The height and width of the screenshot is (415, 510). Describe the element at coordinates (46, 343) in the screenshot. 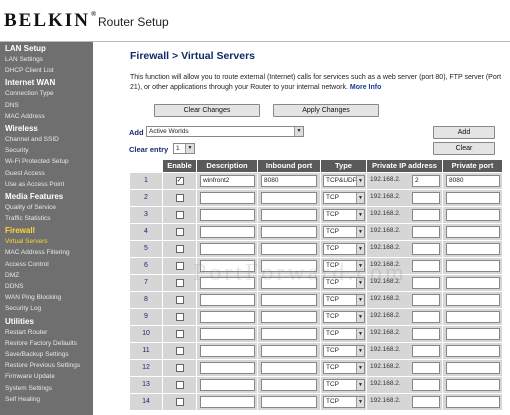

I see `sidebar-item-restore-factory-defaults: Restore Factory Defaults` at that location.